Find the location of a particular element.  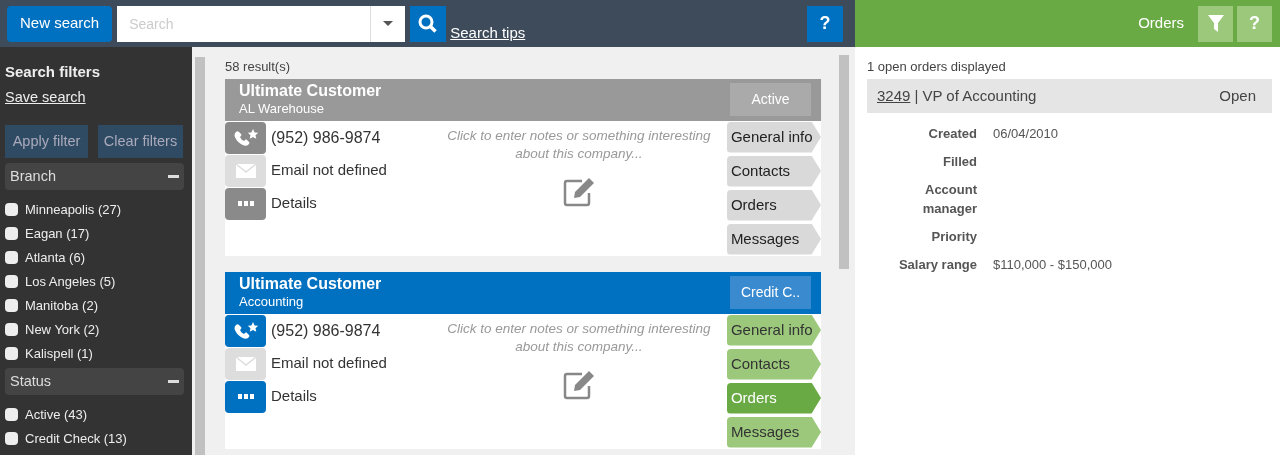

caret-icon is located at coordinates (388, 23).